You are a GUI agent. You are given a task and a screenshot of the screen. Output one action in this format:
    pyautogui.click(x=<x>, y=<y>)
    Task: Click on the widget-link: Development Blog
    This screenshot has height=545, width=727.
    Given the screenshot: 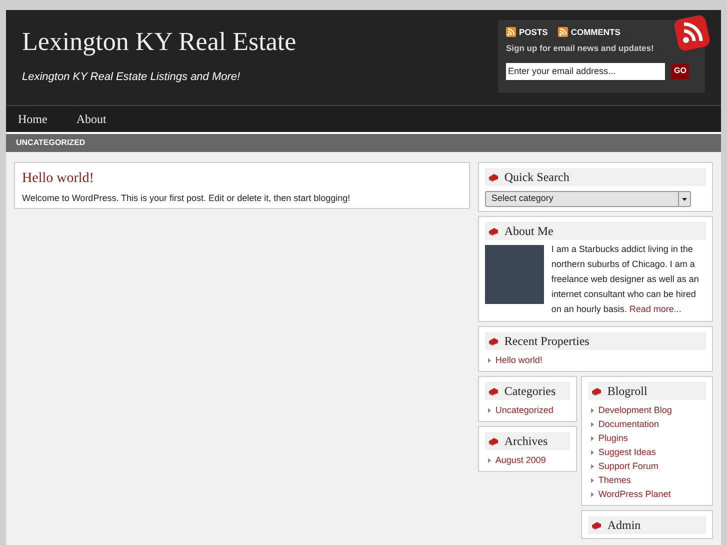 What is the action you would take?
    pyautogui.click(x=635, y=410)
    